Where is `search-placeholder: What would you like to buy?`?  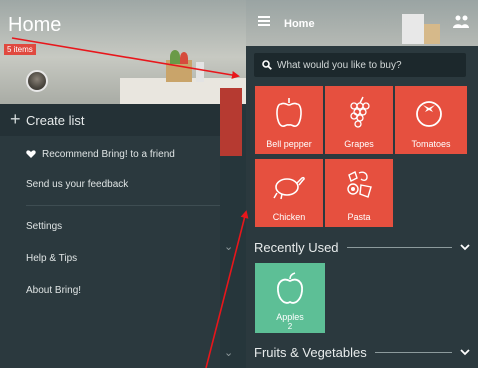
search-placeholder: What would you like to buy? is located at coordinates (339, 65).